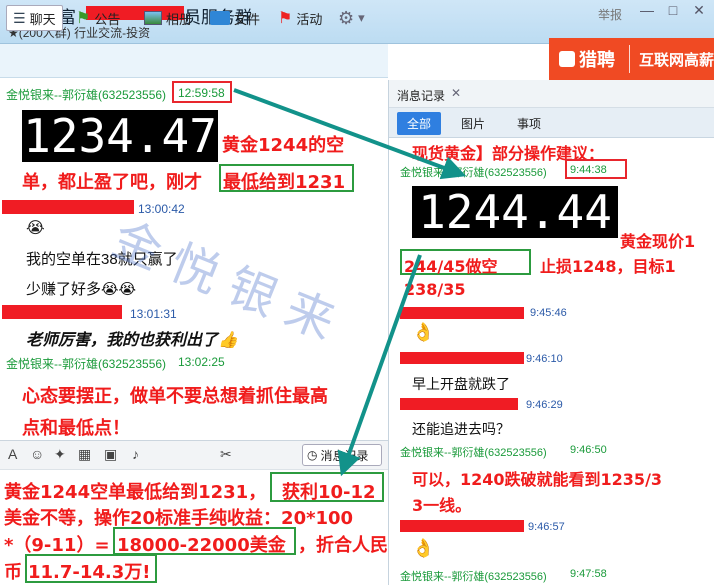 The width and height of the screenshot is (714, 585). I want to click on arrow-to-history-time, so click(350, 134).